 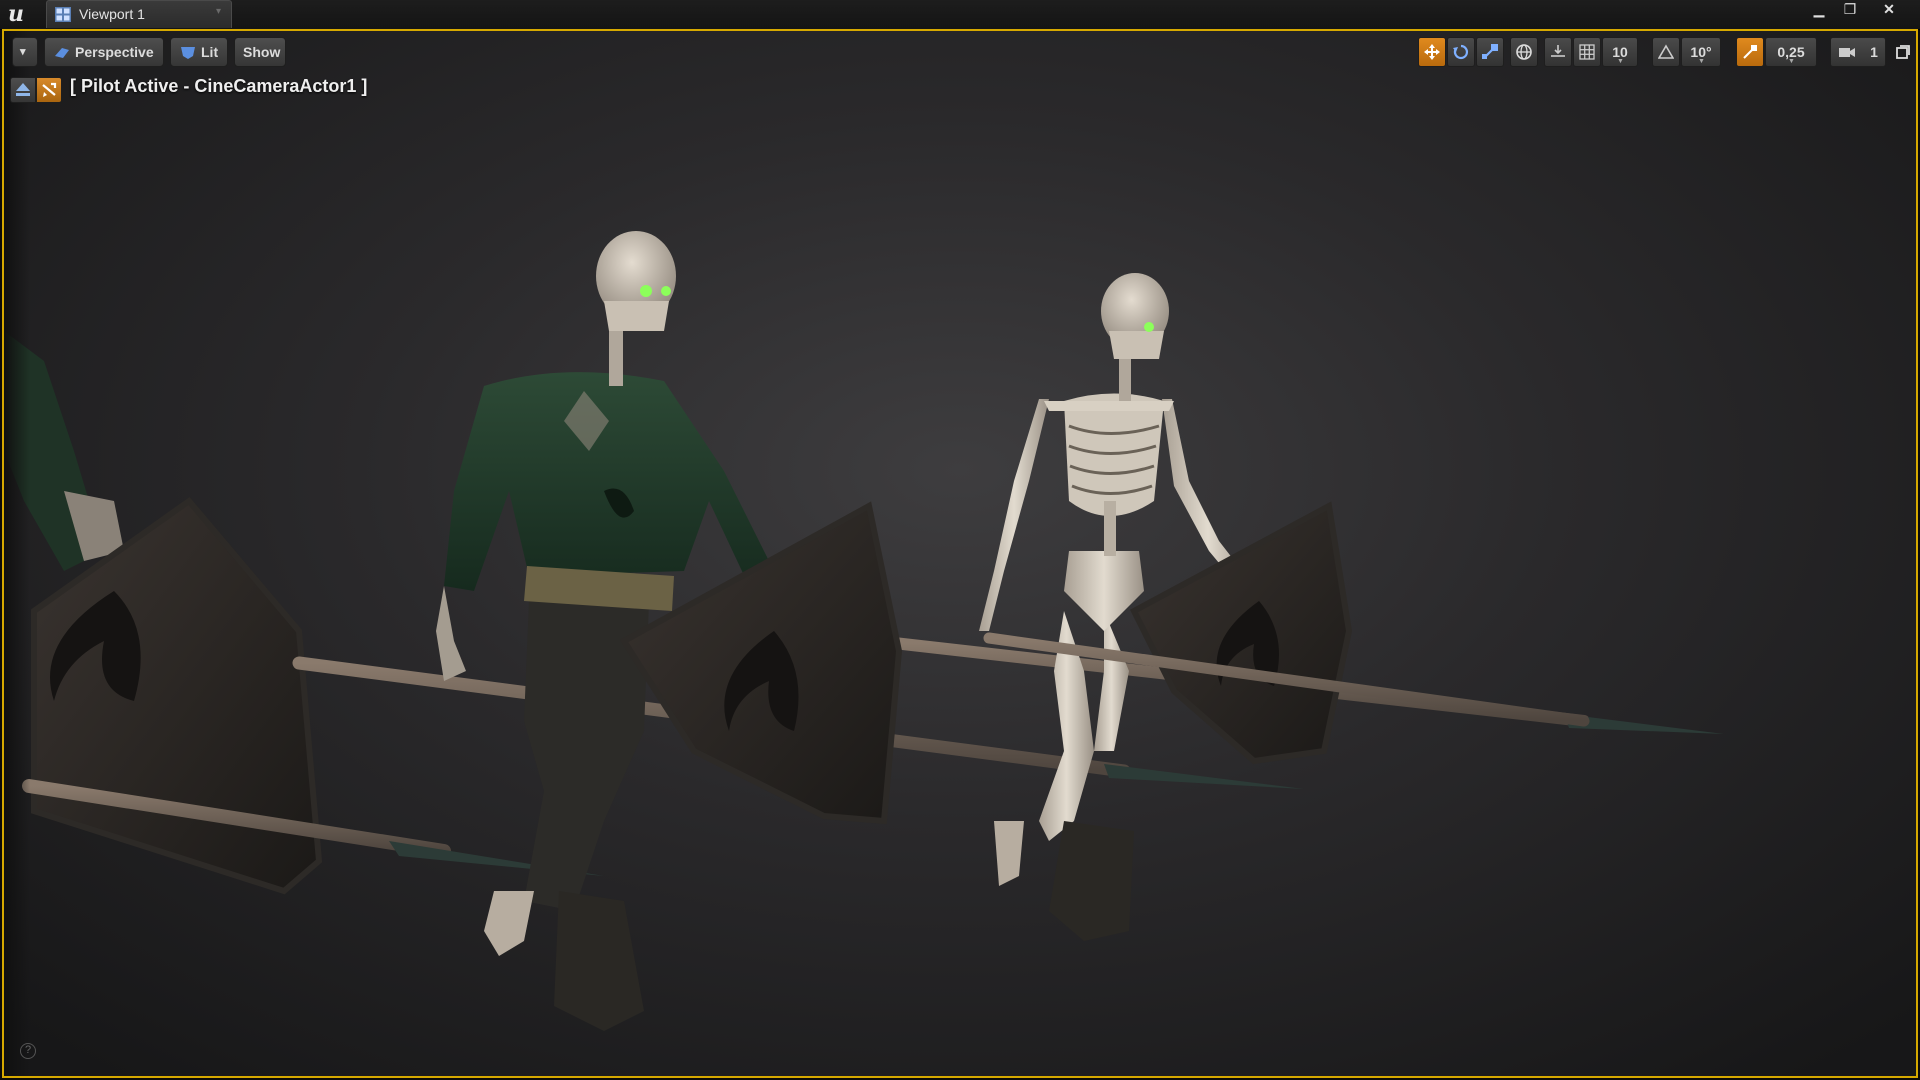 I want to click on angle-icon, so click(x=1666, y=51).